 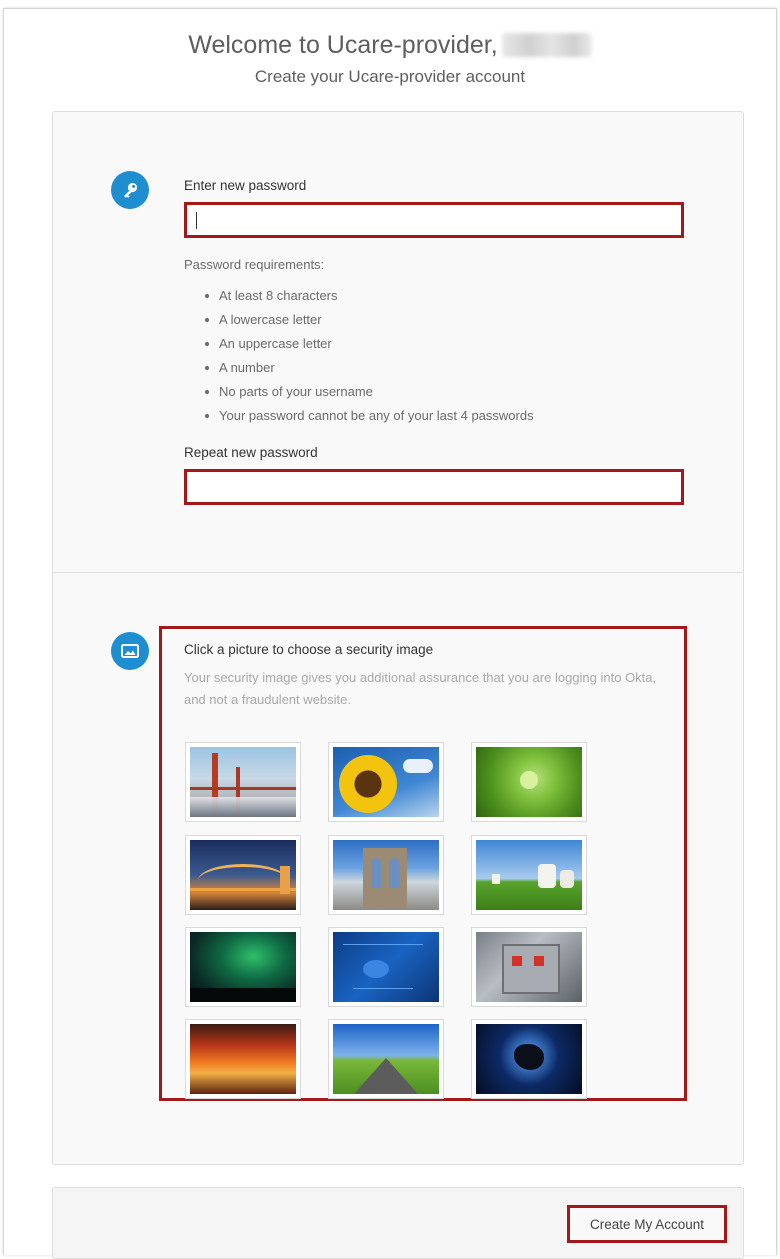 I want to click on security-image-golden-gate-bridge, so click(x=243, y=782).